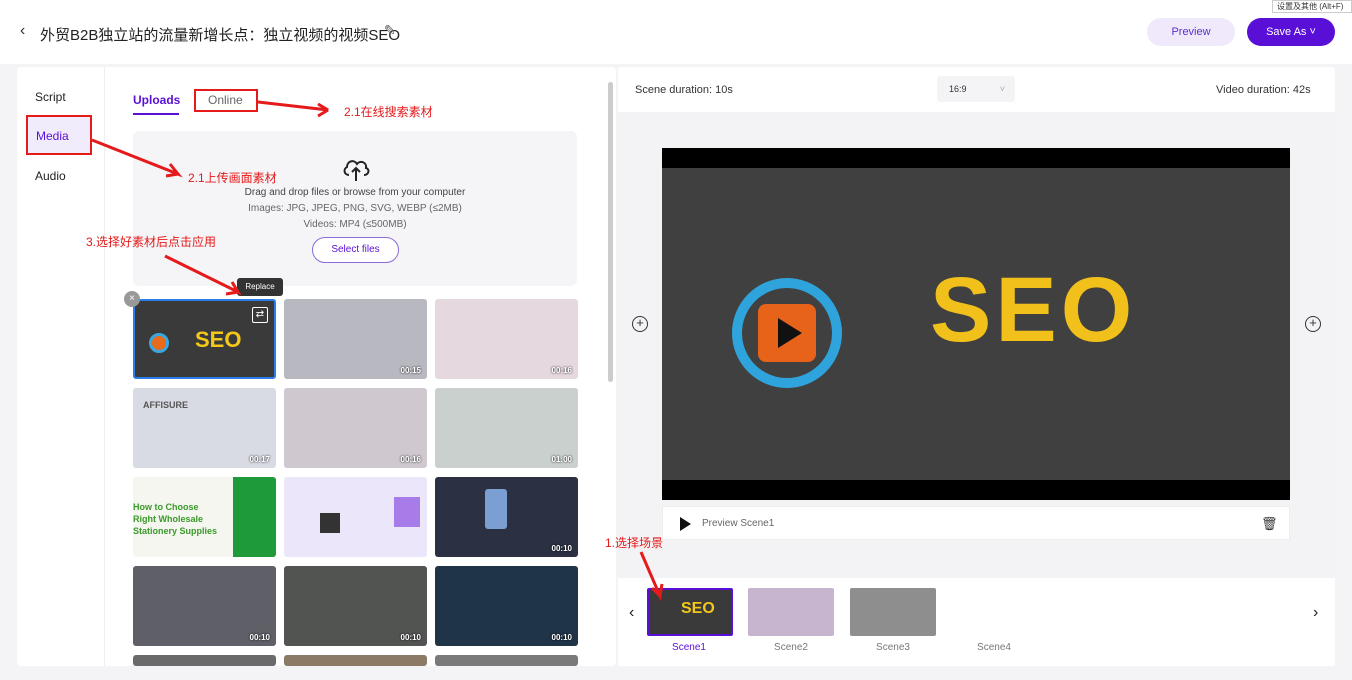 This screenshot has width=1352, height=680. I want to click on scrollbar, so click(610, 232).